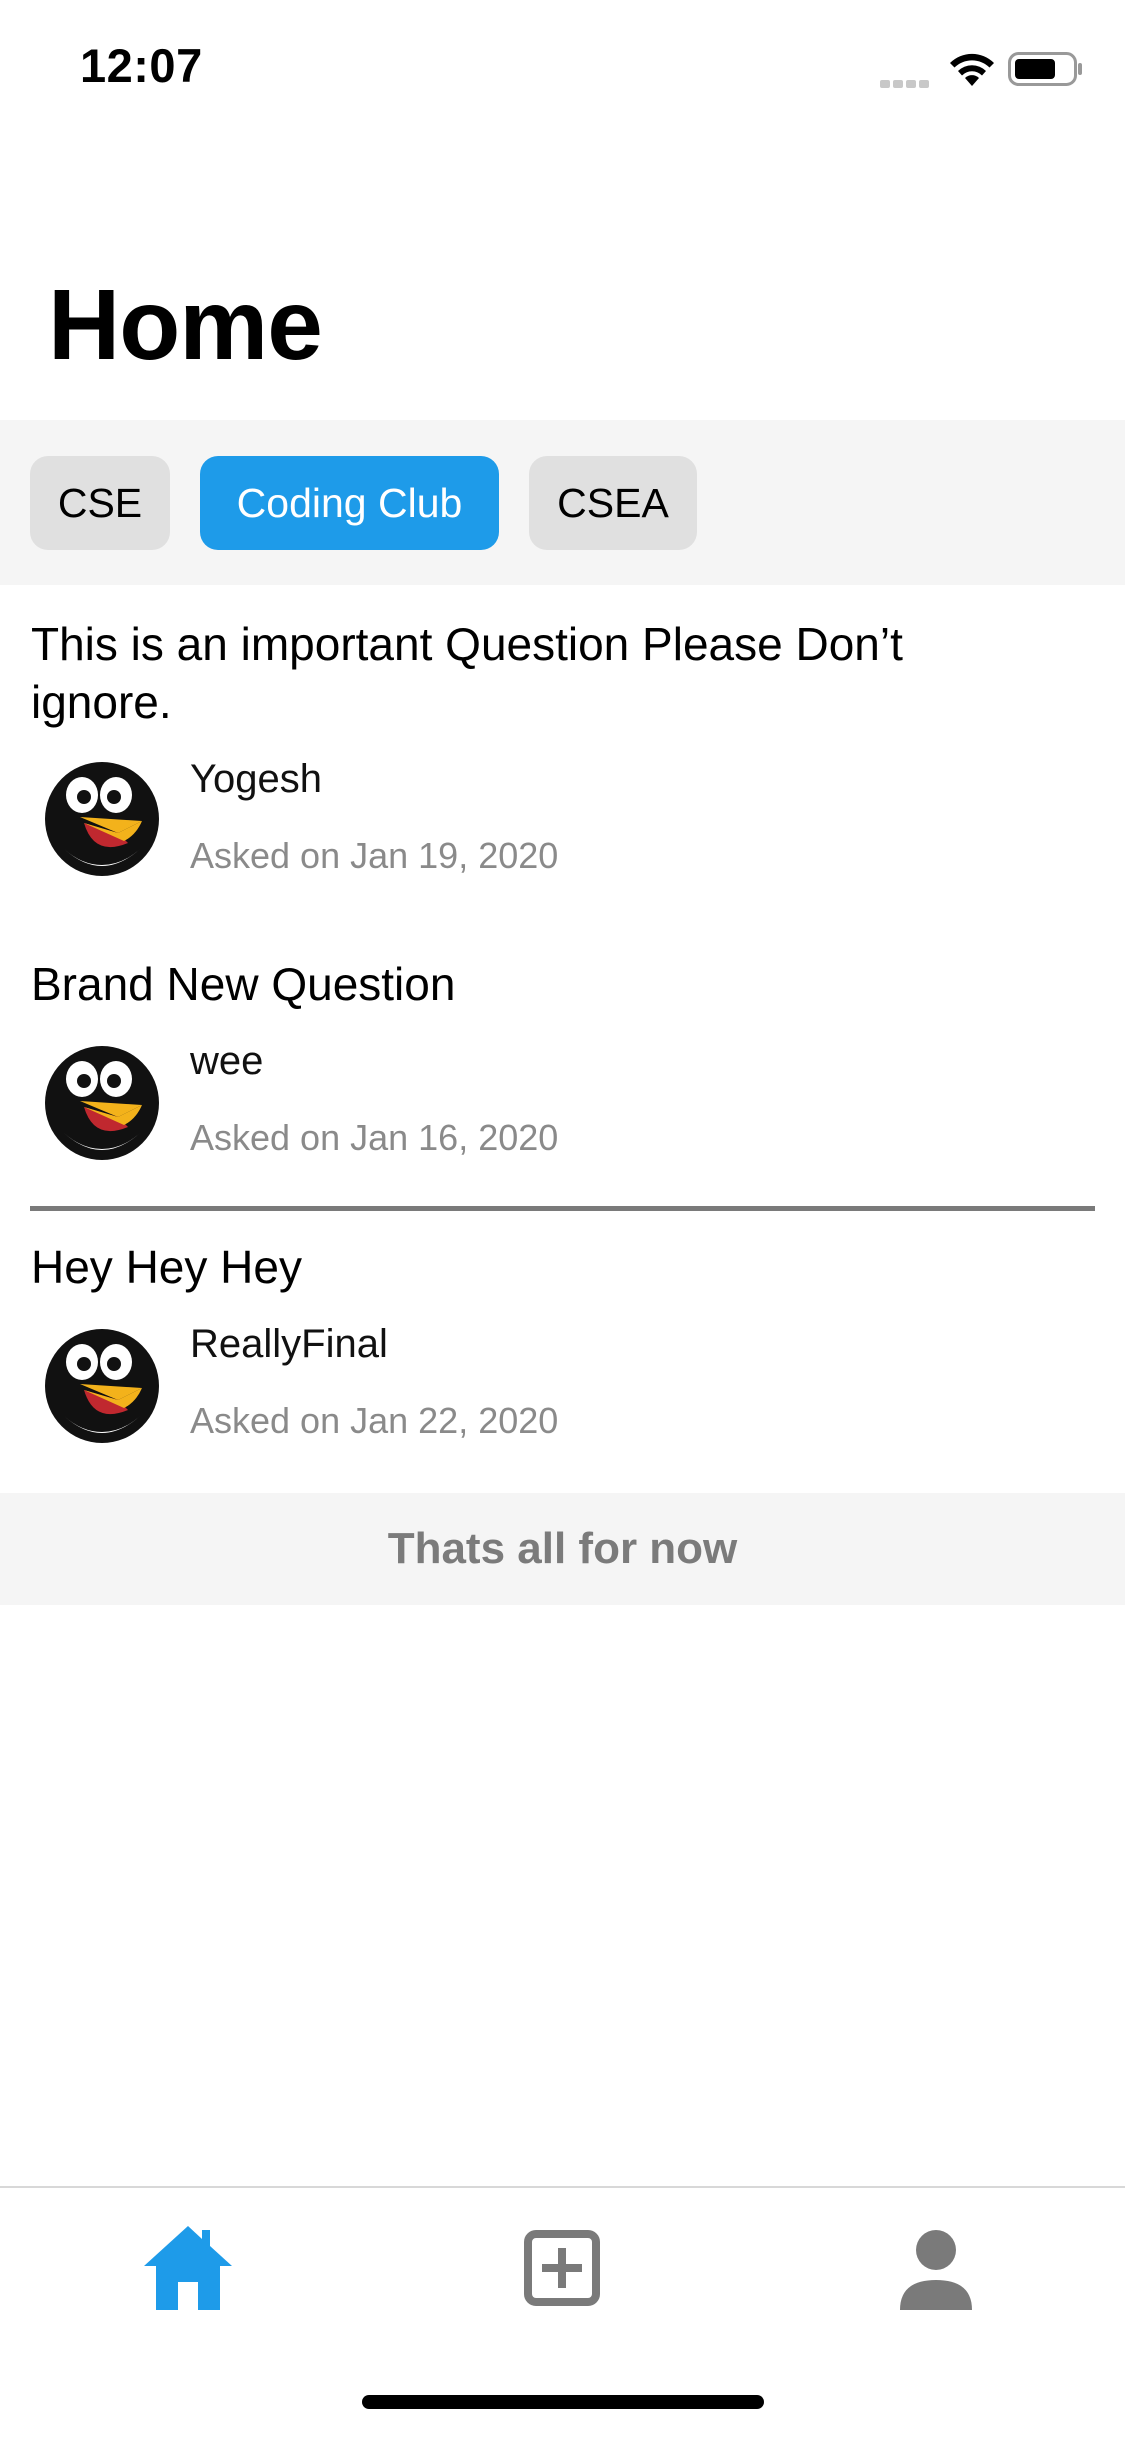 This screenshot has height=2438, width=1125. Describe the element at coordinates (243, 984) in the screenshot. I see `question-title: Brand New Question` at that location.